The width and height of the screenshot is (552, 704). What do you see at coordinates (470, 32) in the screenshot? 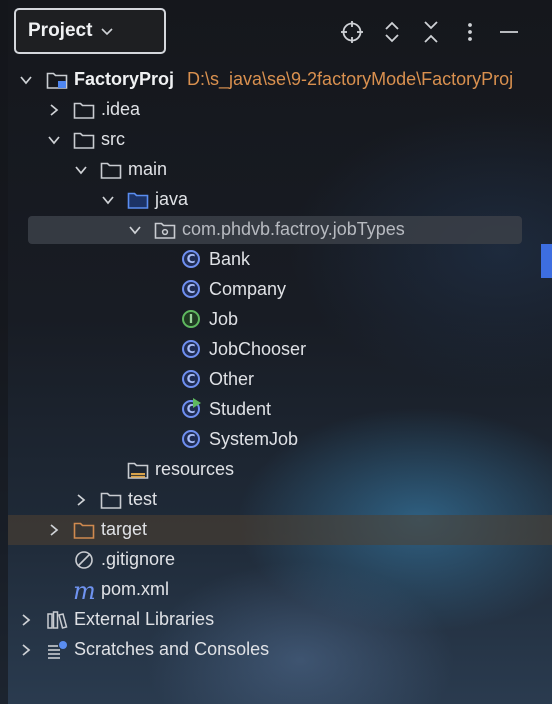
I see `more-options-icon` at bounding box center [470, 32].